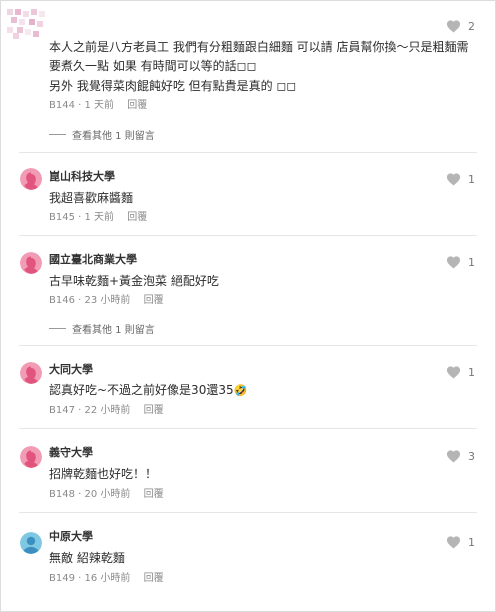 The height and width of the screenshot is (612, 496). I want to click on like-button: 3, so click(460, 456).